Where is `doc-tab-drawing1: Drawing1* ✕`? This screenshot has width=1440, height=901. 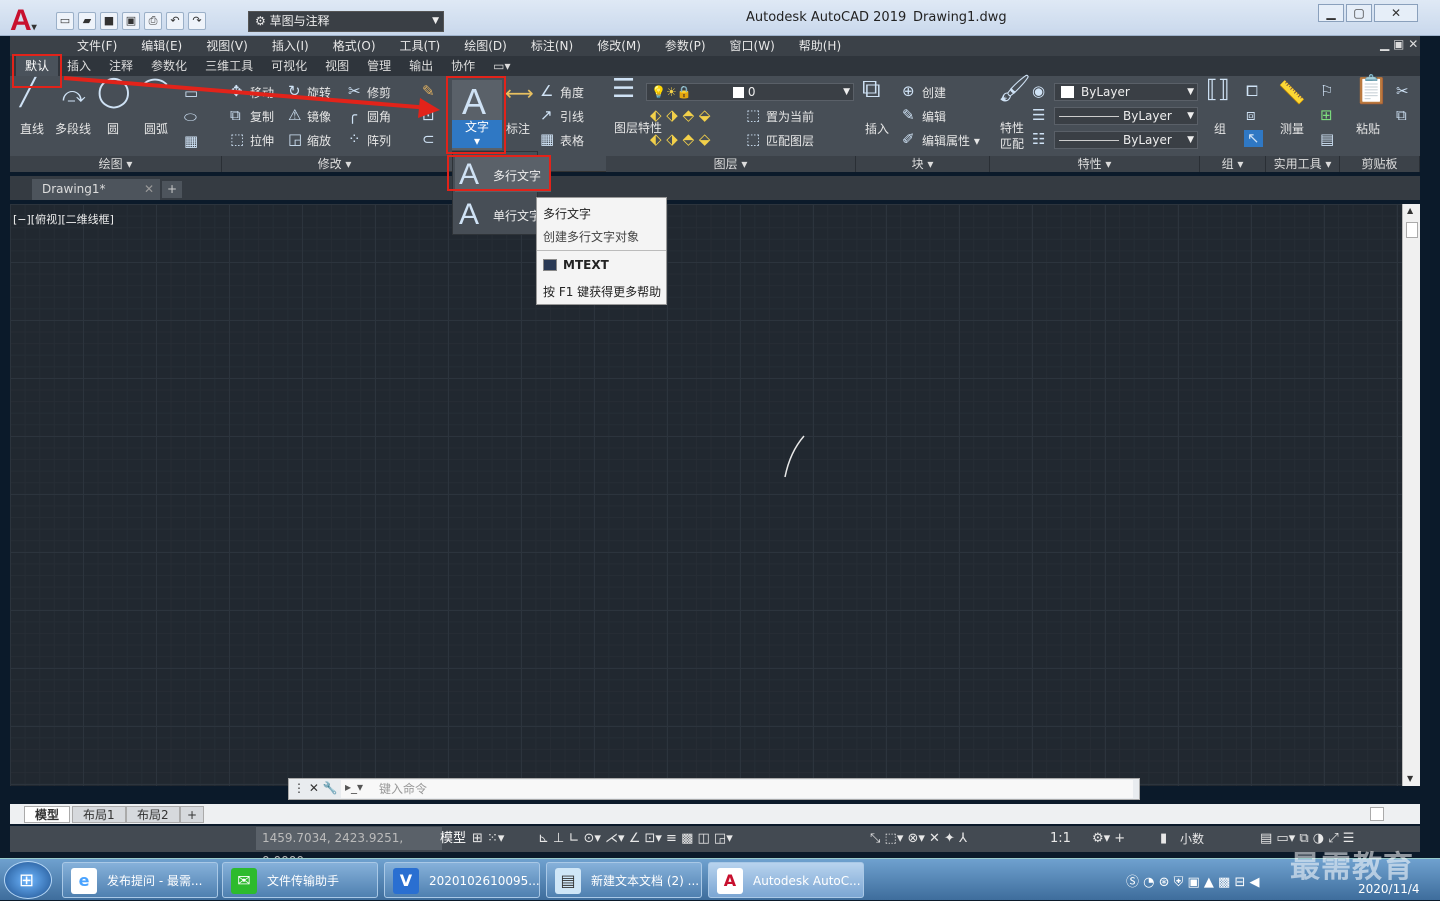 doc-tab-drawing1: Drawing1* ✕ is located at coordinates (96, 189).